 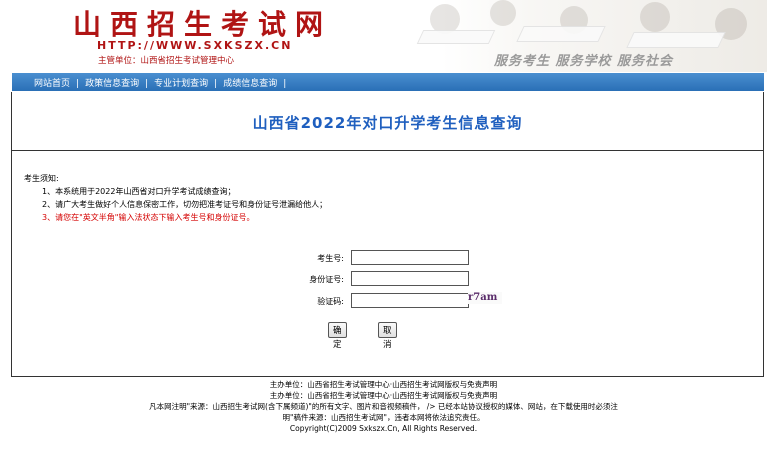 I want to click on notice-item: 2、请广大考生做好个人信息保密工作，切勿把准考证号和身份证号泄漏给他人；, so click(x=185, y=204).